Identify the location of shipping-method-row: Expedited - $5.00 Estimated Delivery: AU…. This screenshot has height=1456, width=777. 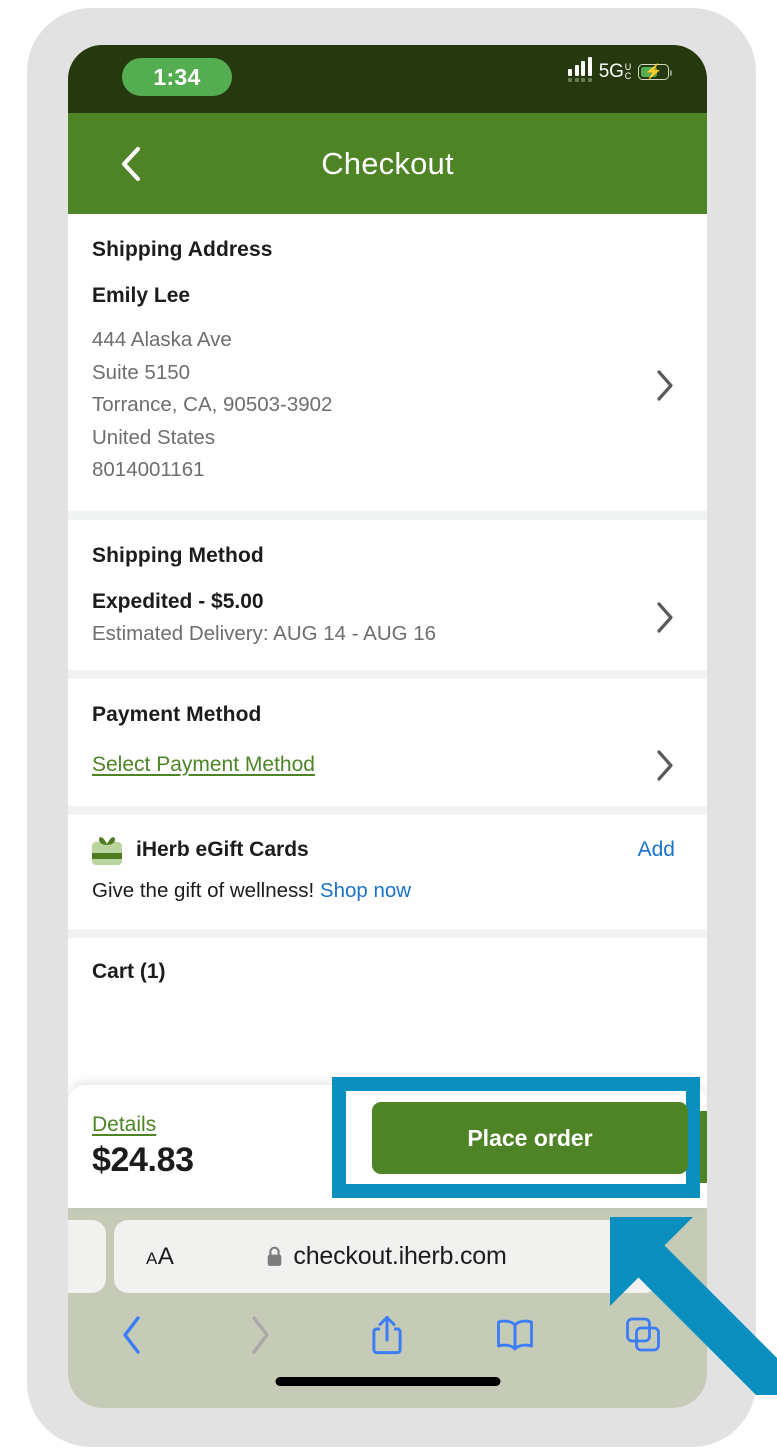
(387, 618).